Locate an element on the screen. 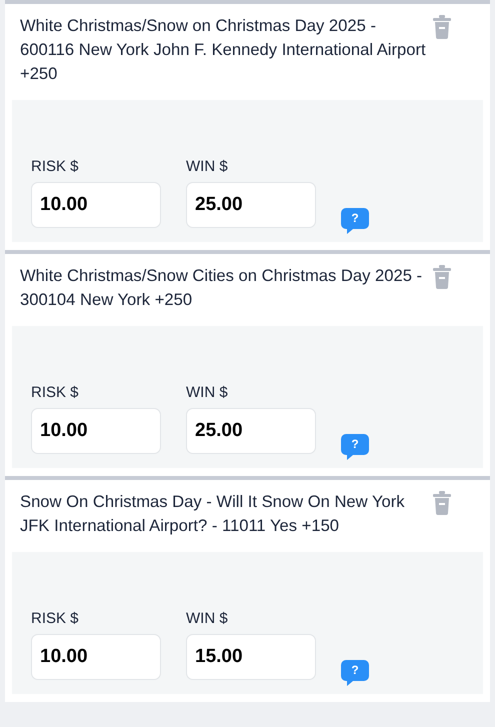  bet-title: White Christmas/Snow on Christmas Day 2025 - 600116 New York John F. Kennedy International Airport +250 is located at coordinates (223, 50).